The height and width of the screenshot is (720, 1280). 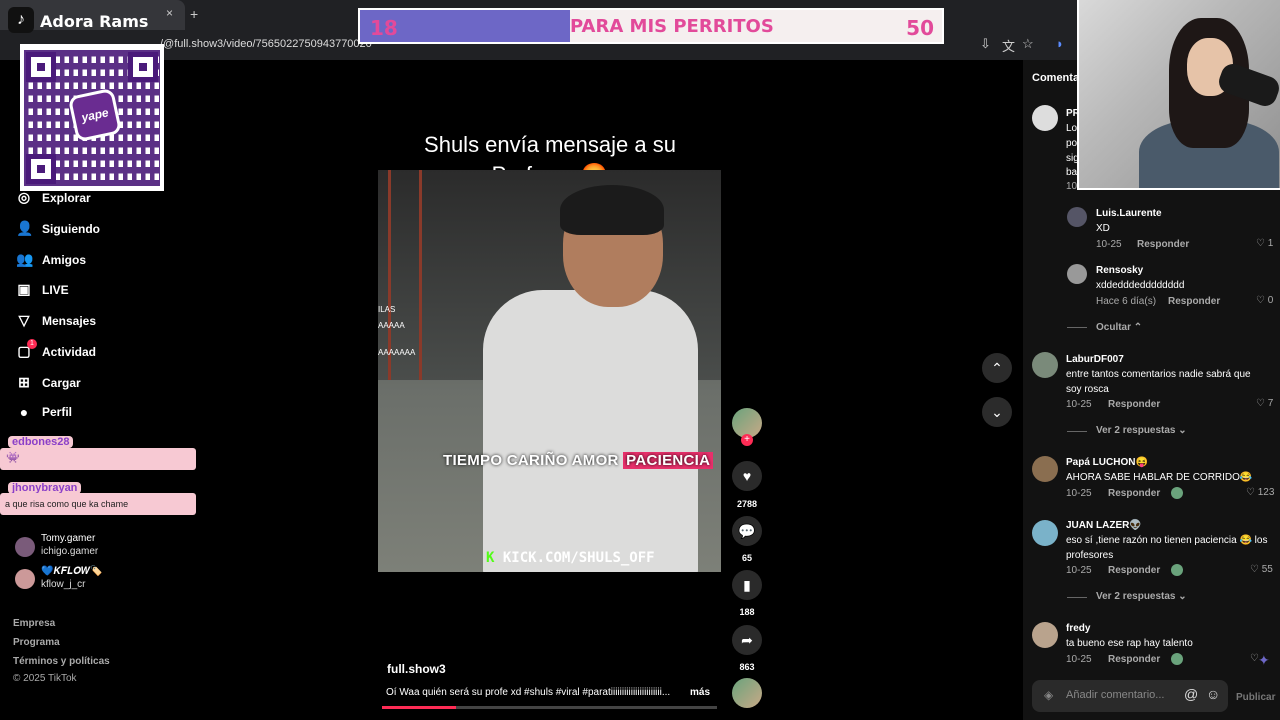 I want to click on share-icon: ➦, so click(x=747, y=639).